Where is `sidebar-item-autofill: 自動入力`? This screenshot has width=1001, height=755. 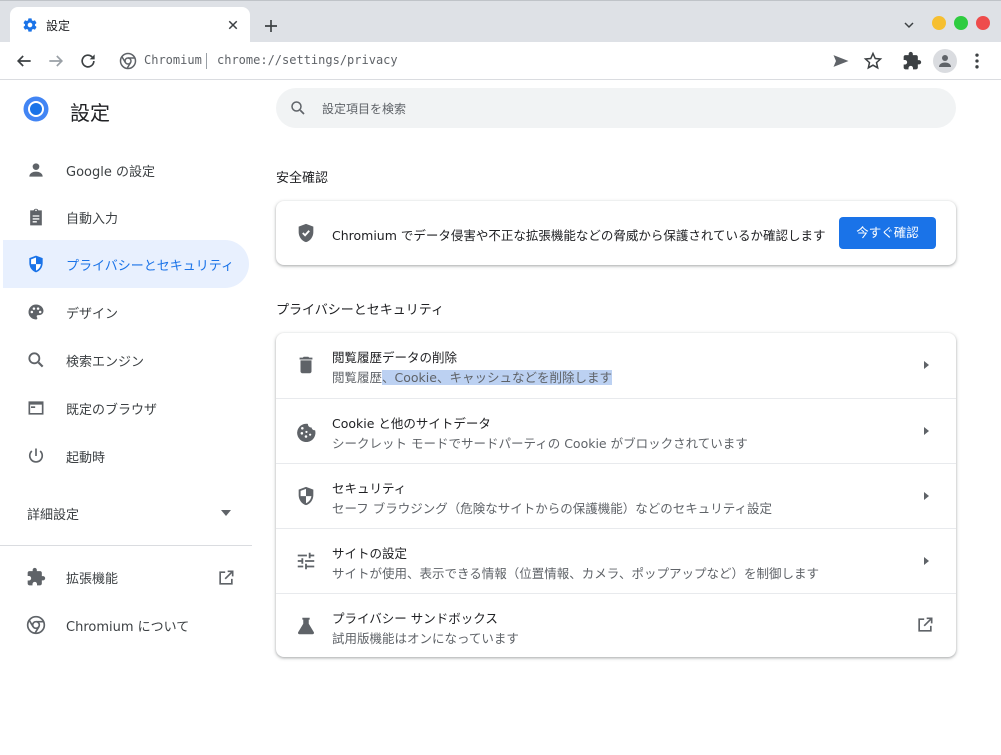
sidebar-item-autofill: 自動入力 is located at coordinates (126, 217).